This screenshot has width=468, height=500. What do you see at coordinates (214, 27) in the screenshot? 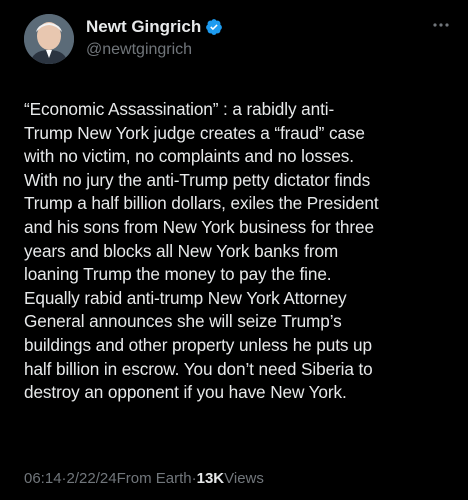
I see `verified-badge-icon` at bounding box center [214, 27].